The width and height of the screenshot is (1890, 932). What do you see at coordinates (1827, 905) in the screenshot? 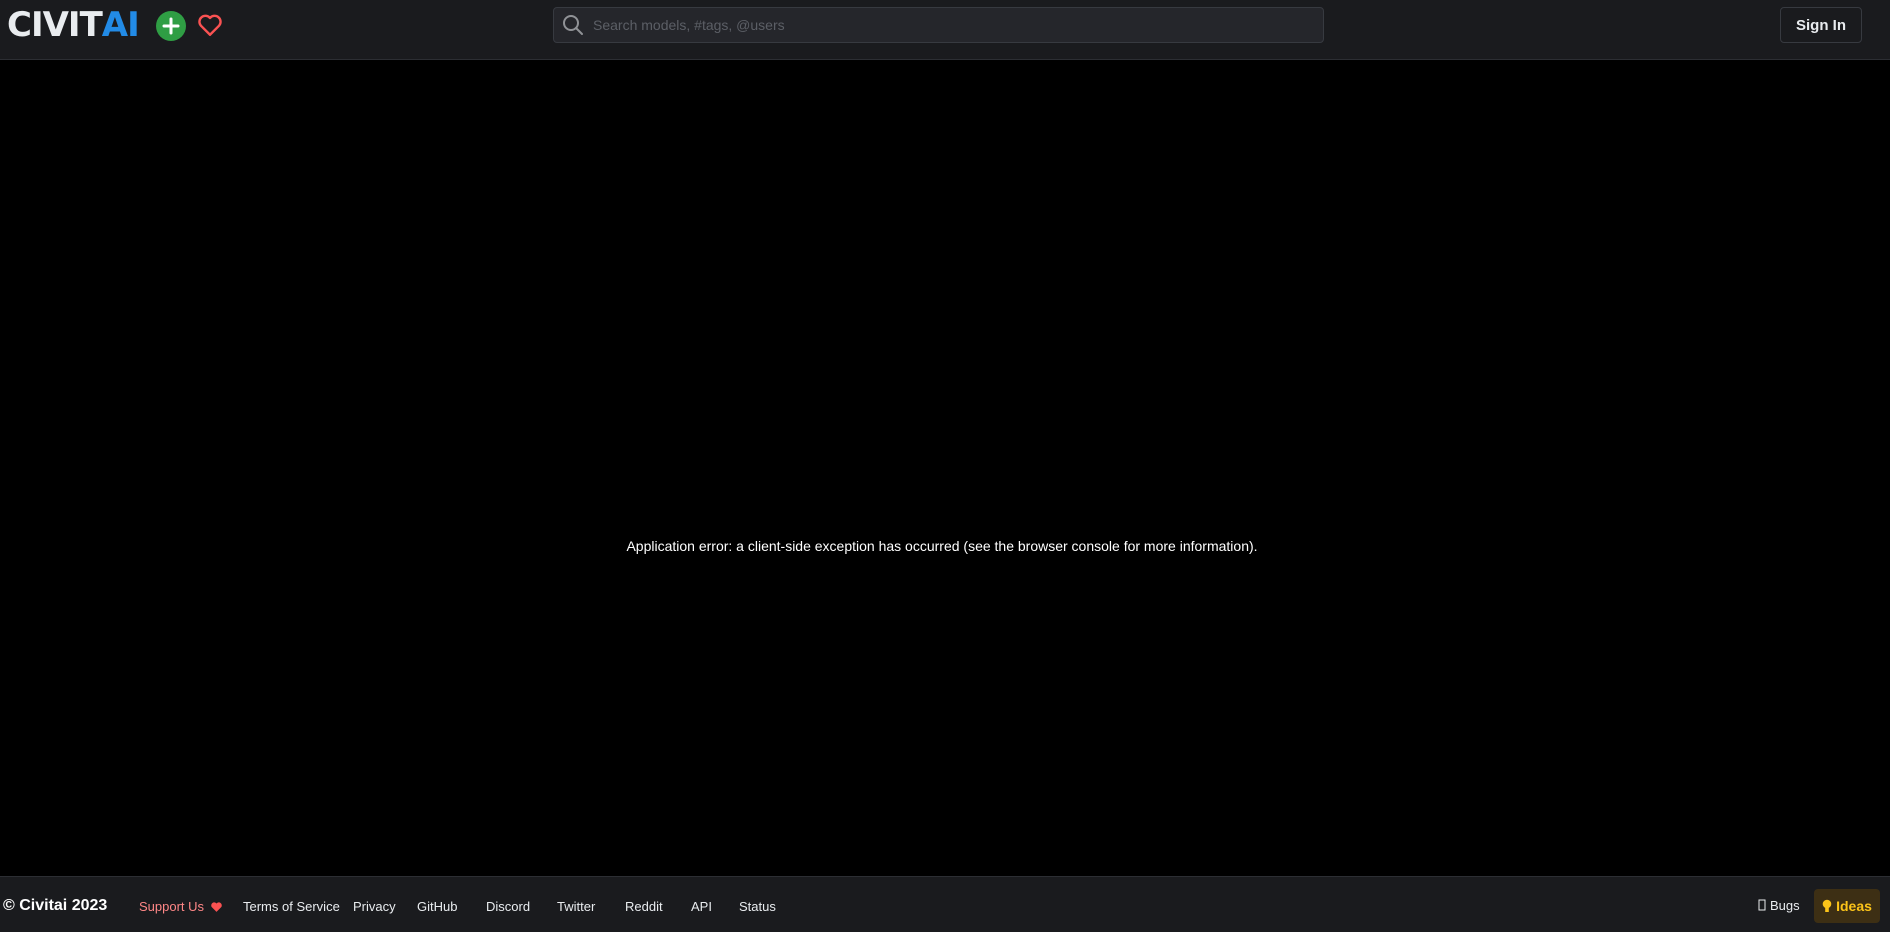
I see `bulb-icon` at bounding box center [1827, 905].